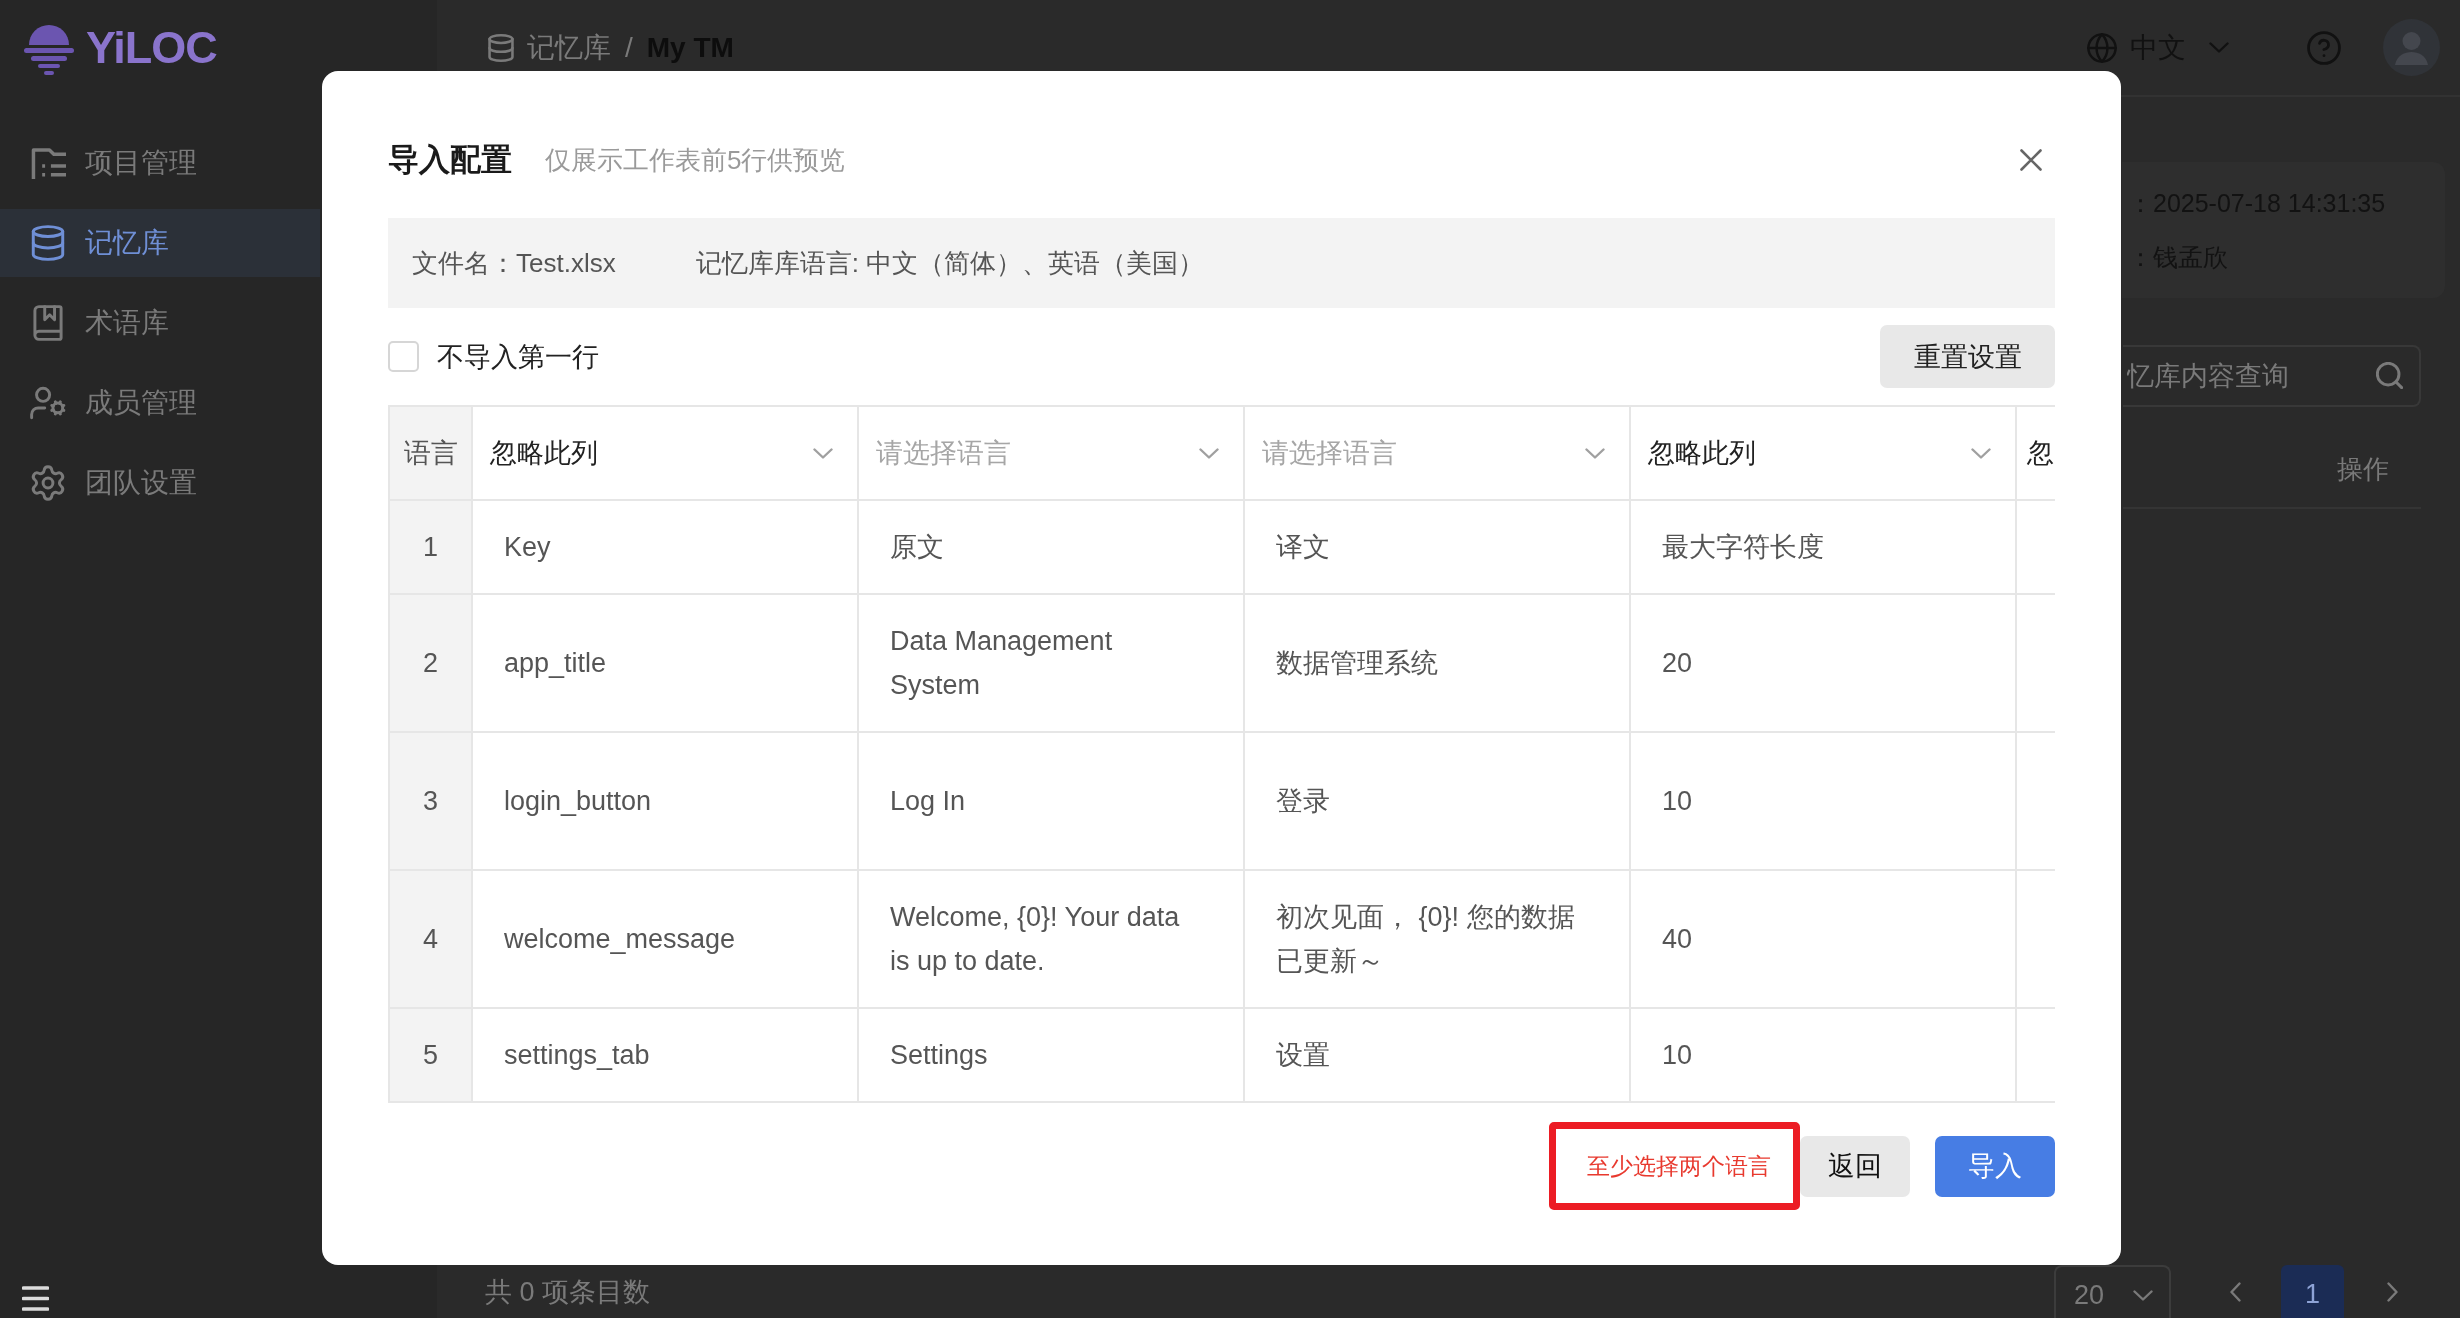  I want to click on dialog-title: 导入配置, so click(450, 160).